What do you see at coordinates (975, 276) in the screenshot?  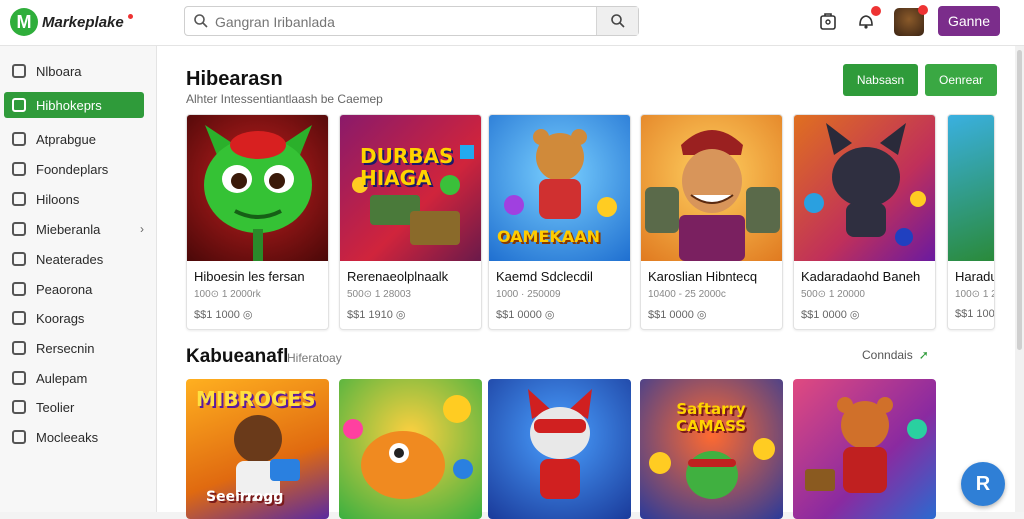 I see `card-title: Haradu` at bounding box center [975, 276].